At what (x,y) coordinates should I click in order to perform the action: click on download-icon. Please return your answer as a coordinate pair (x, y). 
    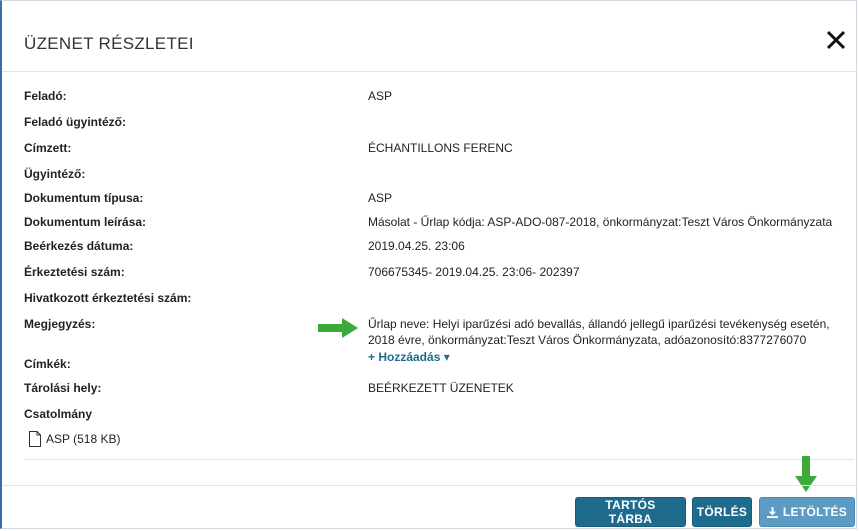
    Looking at the image, I should click on (772, 512).